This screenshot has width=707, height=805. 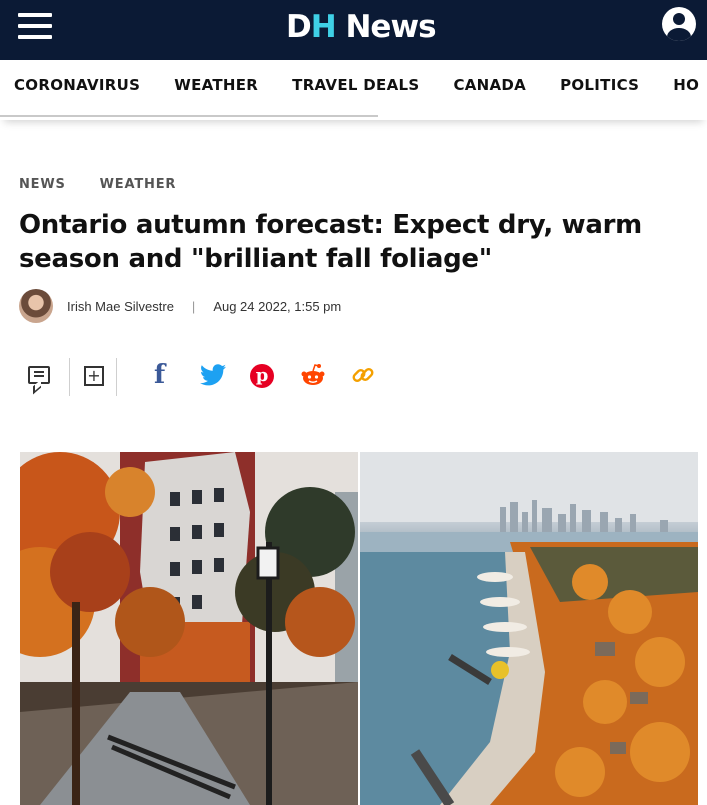 I want to click on add-to-list-icon: +, so click(x=94, y=376).